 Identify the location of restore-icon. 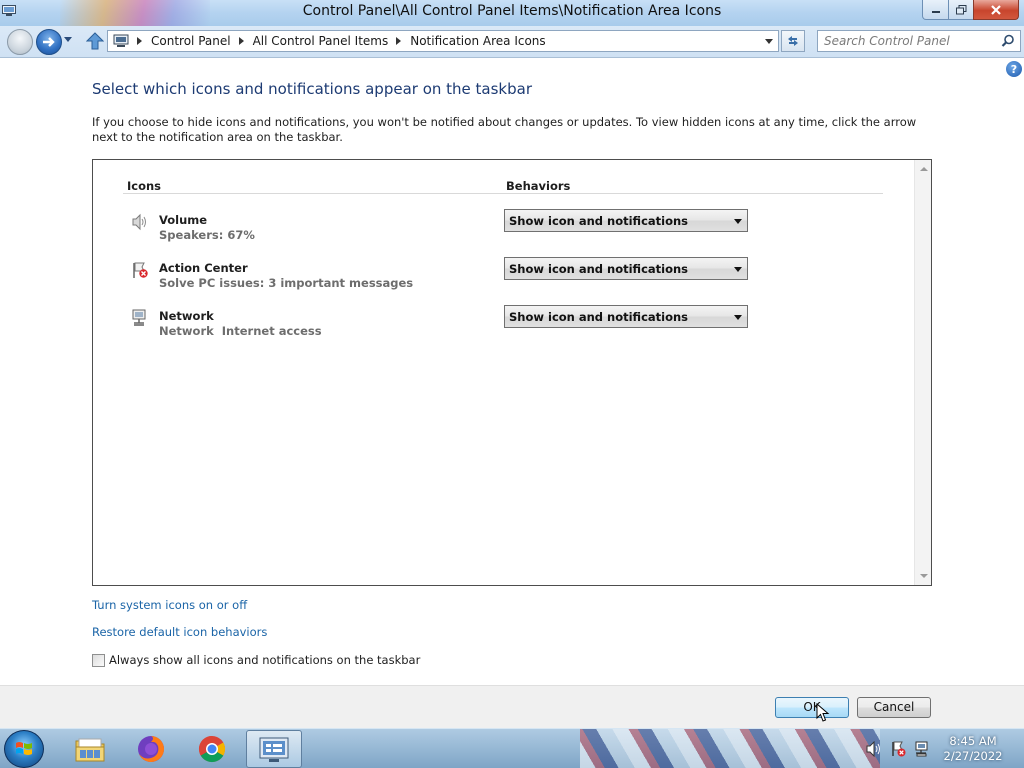
(960, 9).